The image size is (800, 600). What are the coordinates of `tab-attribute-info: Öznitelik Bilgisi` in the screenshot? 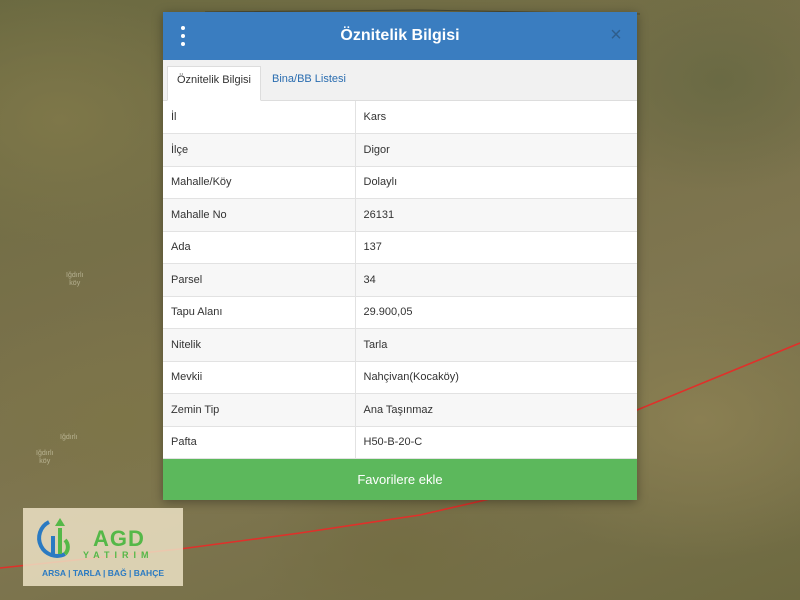 It's located at (214, 83).